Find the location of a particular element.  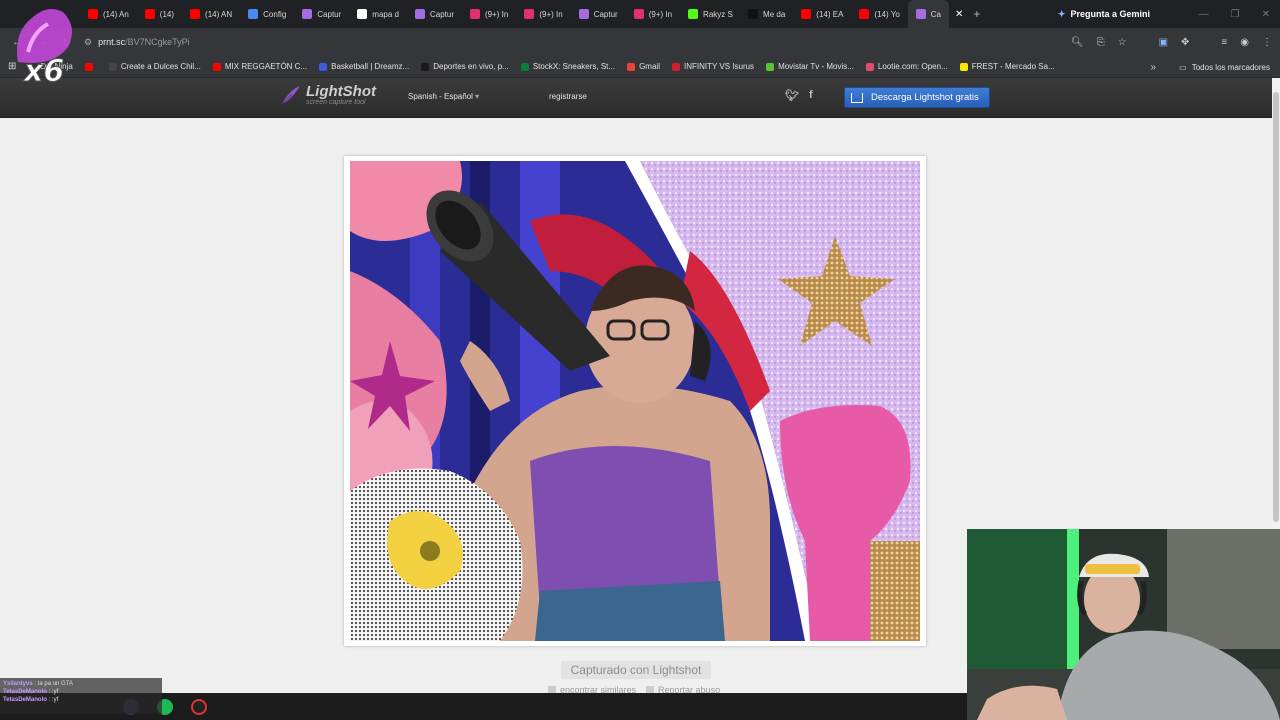

all-bookmarks-folder: ▭ Todos los marcadores is located at coordinates (1224, 67).